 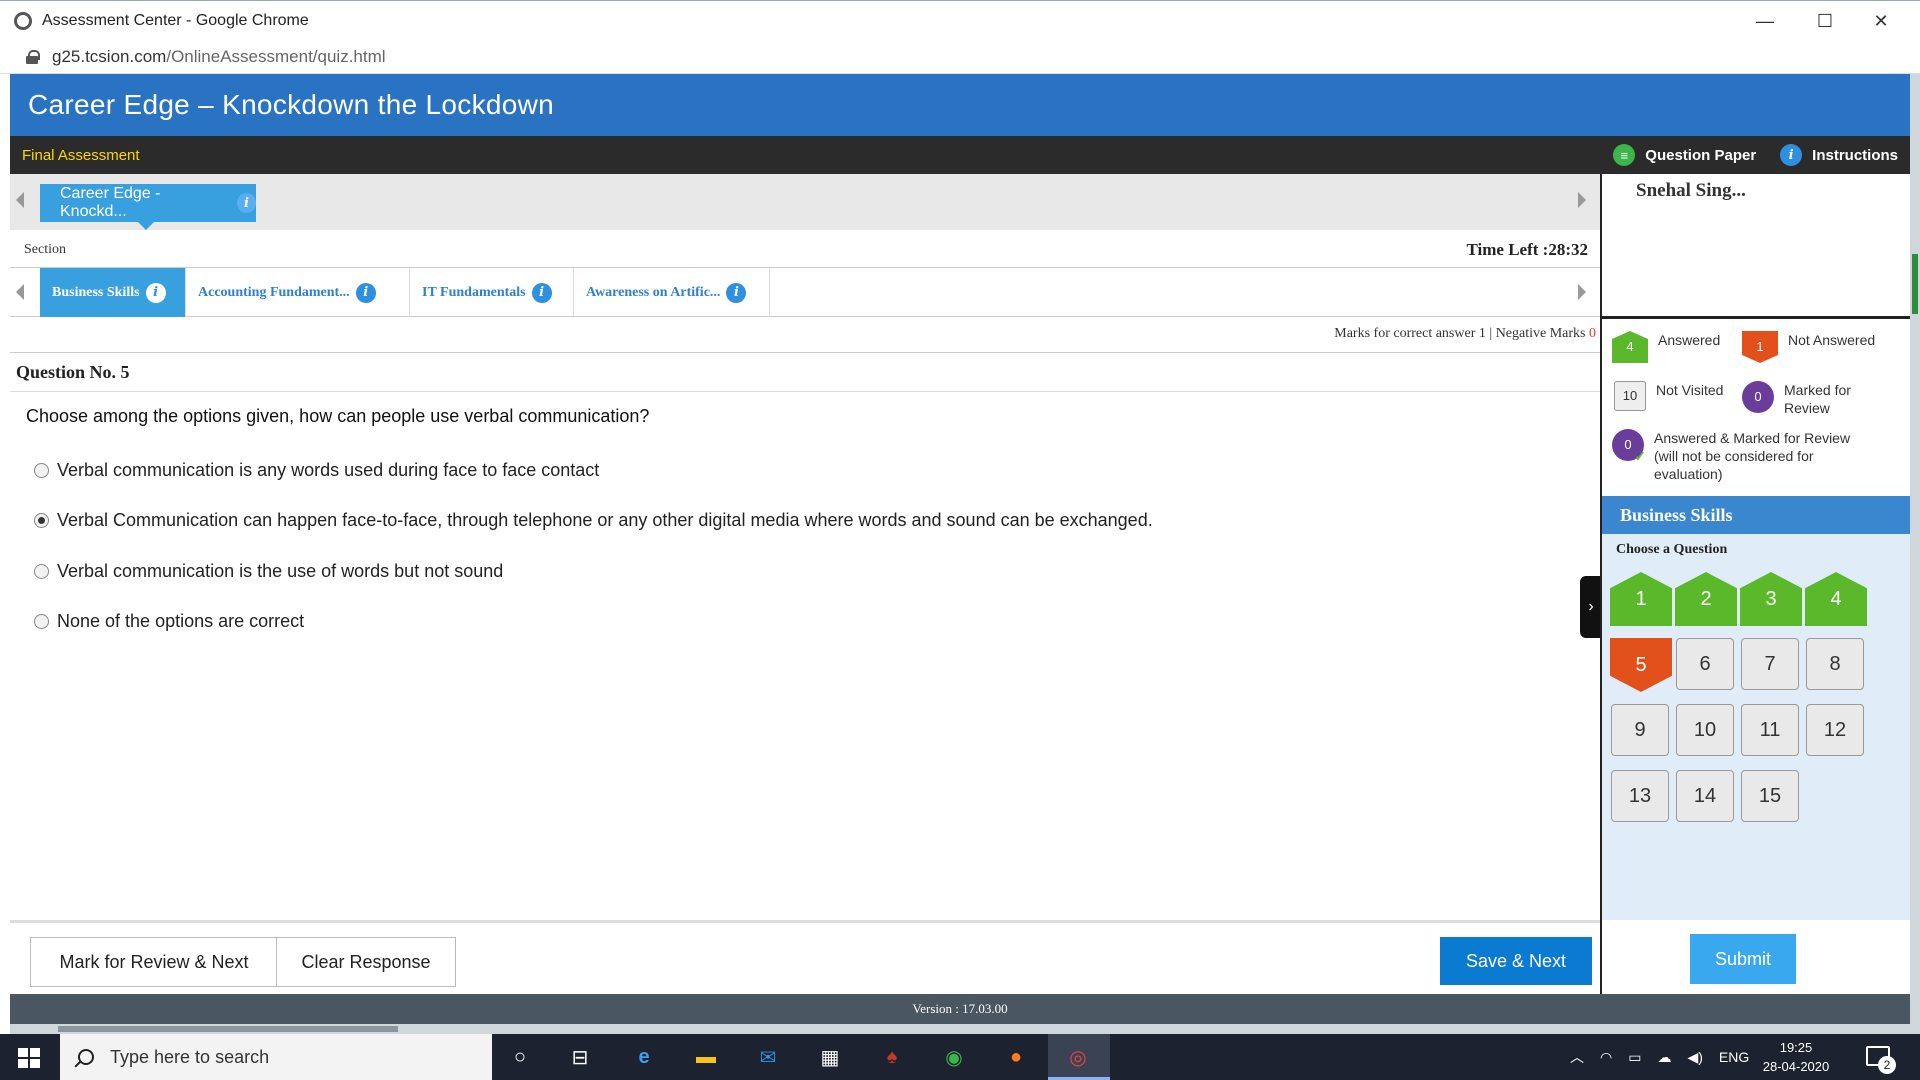 I want to click on option-4: None of the options are correct, so click(x=169, y=621).